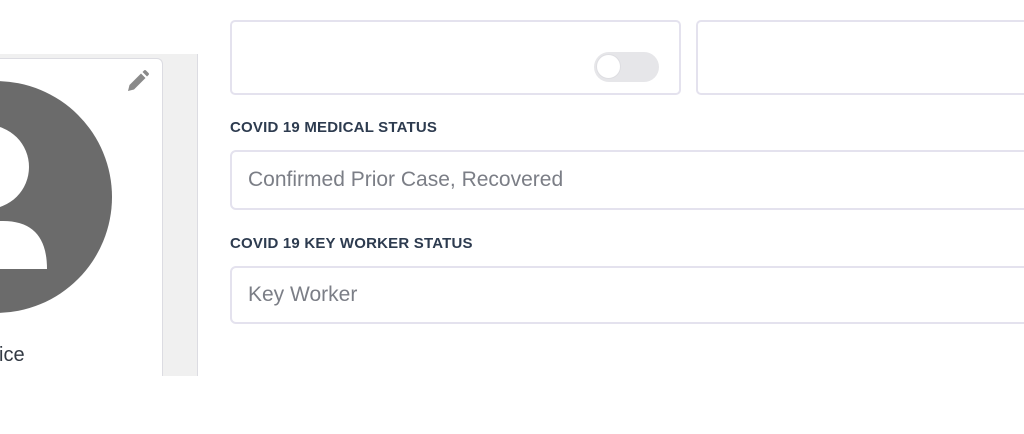 This screenshot has width=1024, height=434. What do you see at coordinates (627, 295) in the screenshot?
I see `covid-key-worker-status-field: Key Worker` at bounding box center [627, 295].